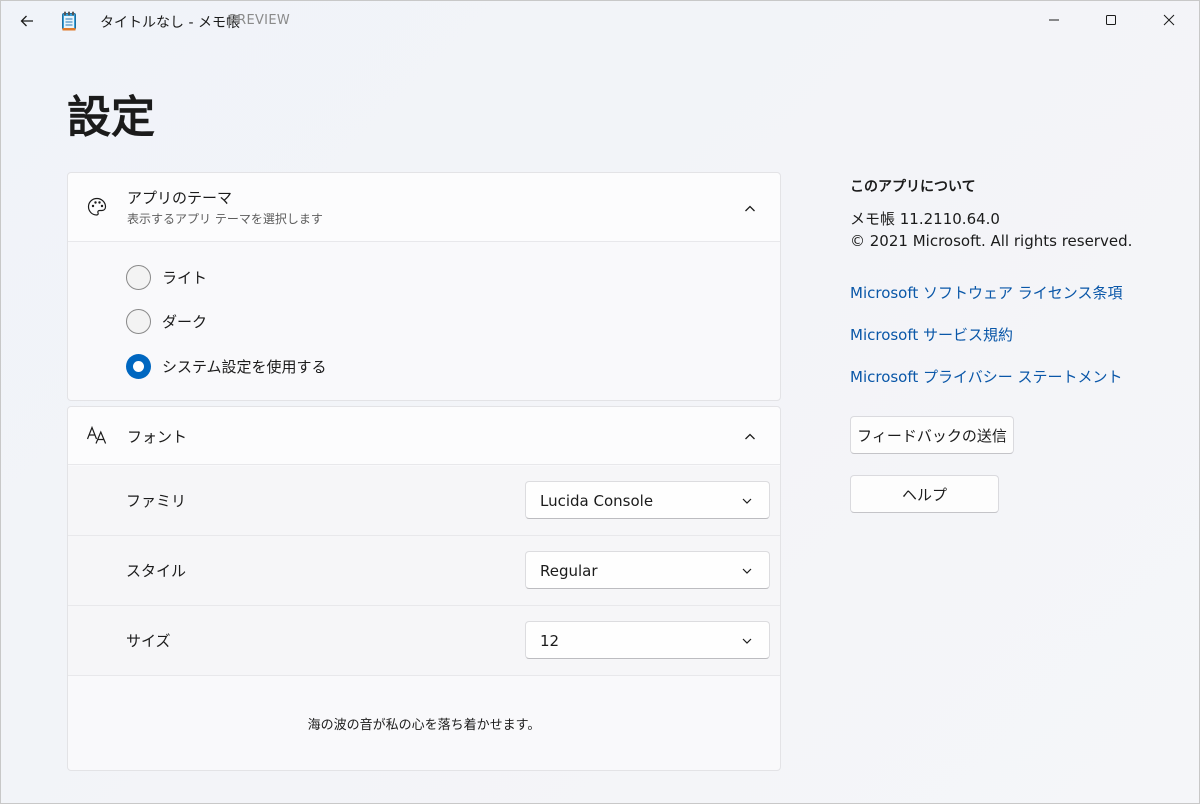  What do you see at coordinates (925, 219) in the screenshot?
I see `about-version: メモ帳 11.2110.64.0` at bounding box center [925, 219].